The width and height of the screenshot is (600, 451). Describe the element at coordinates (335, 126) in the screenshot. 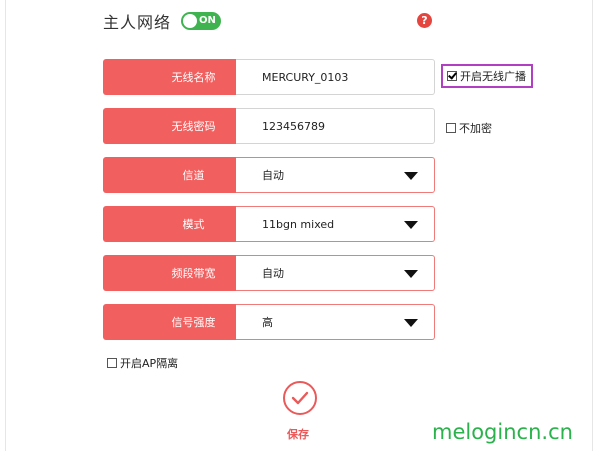

I see `password-input: 123456789` at that location.